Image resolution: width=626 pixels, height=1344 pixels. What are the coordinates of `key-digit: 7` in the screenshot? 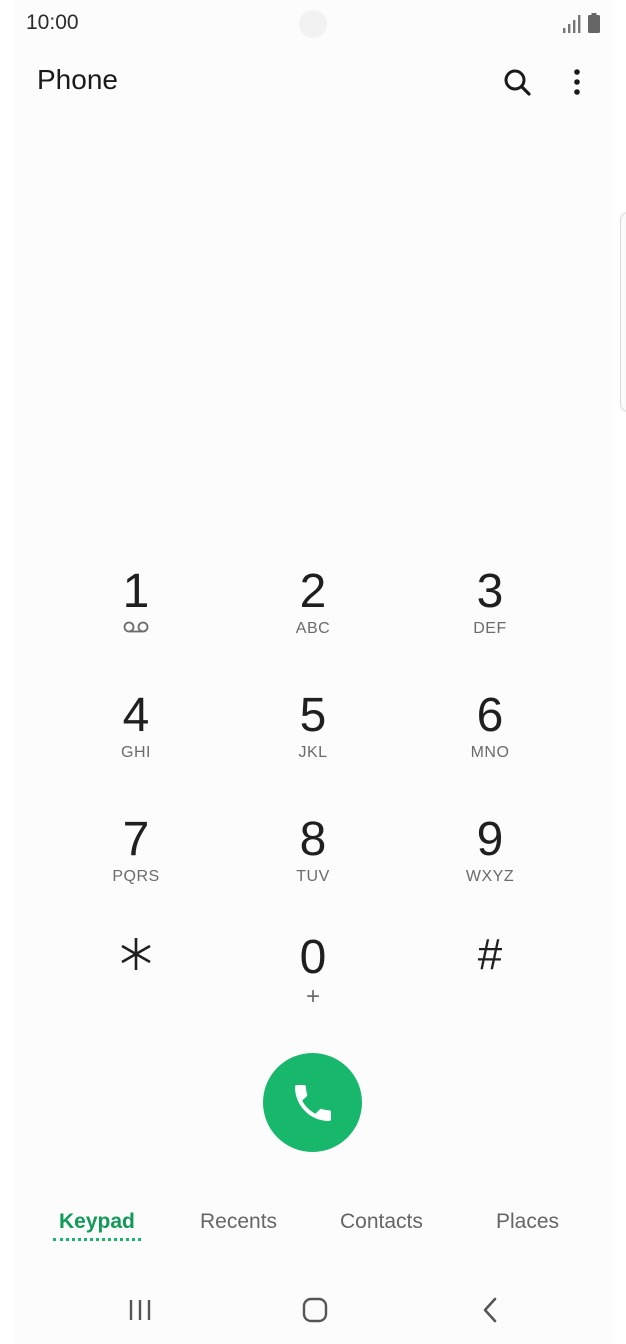 It's located at (136, 839).